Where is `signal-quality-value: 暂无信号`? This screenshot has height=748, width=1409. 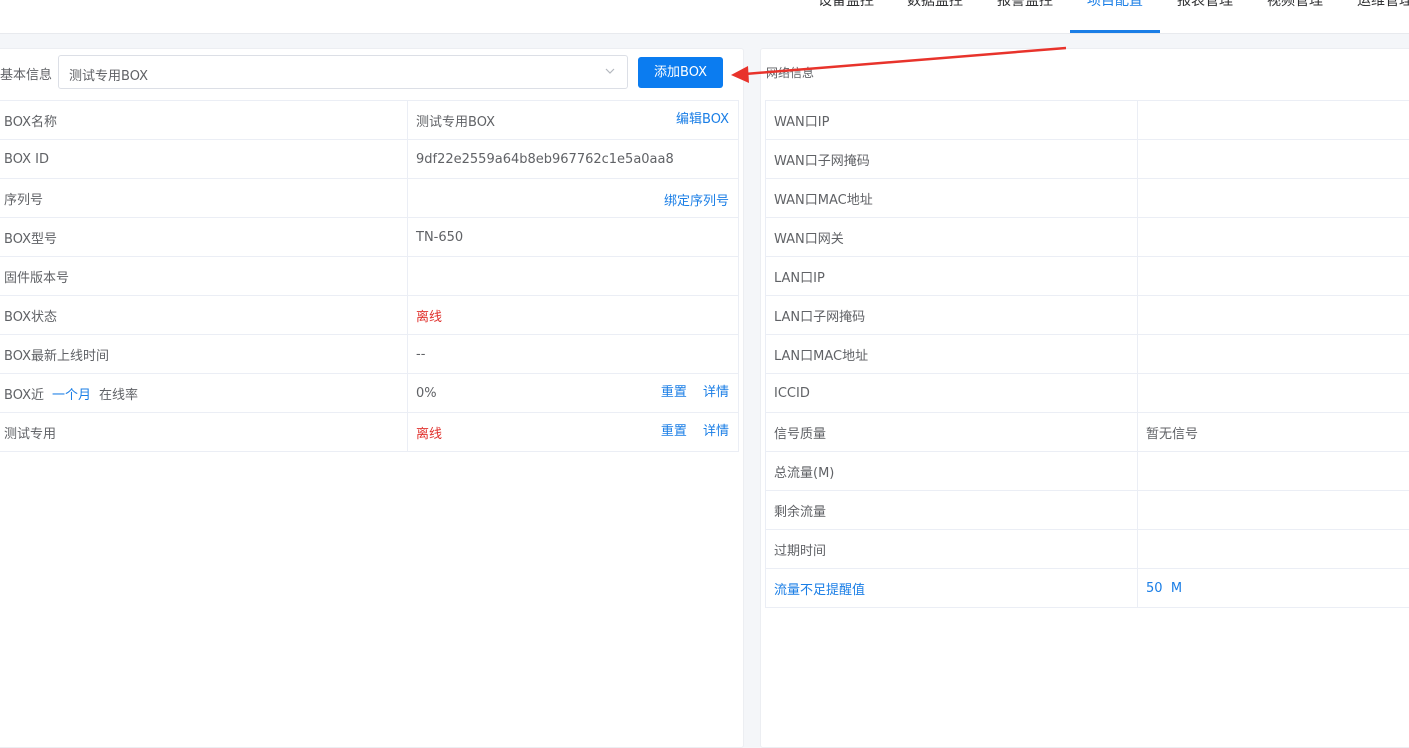
signal-quality-value: 暂无信号 is located at coordinates (1273, 432).